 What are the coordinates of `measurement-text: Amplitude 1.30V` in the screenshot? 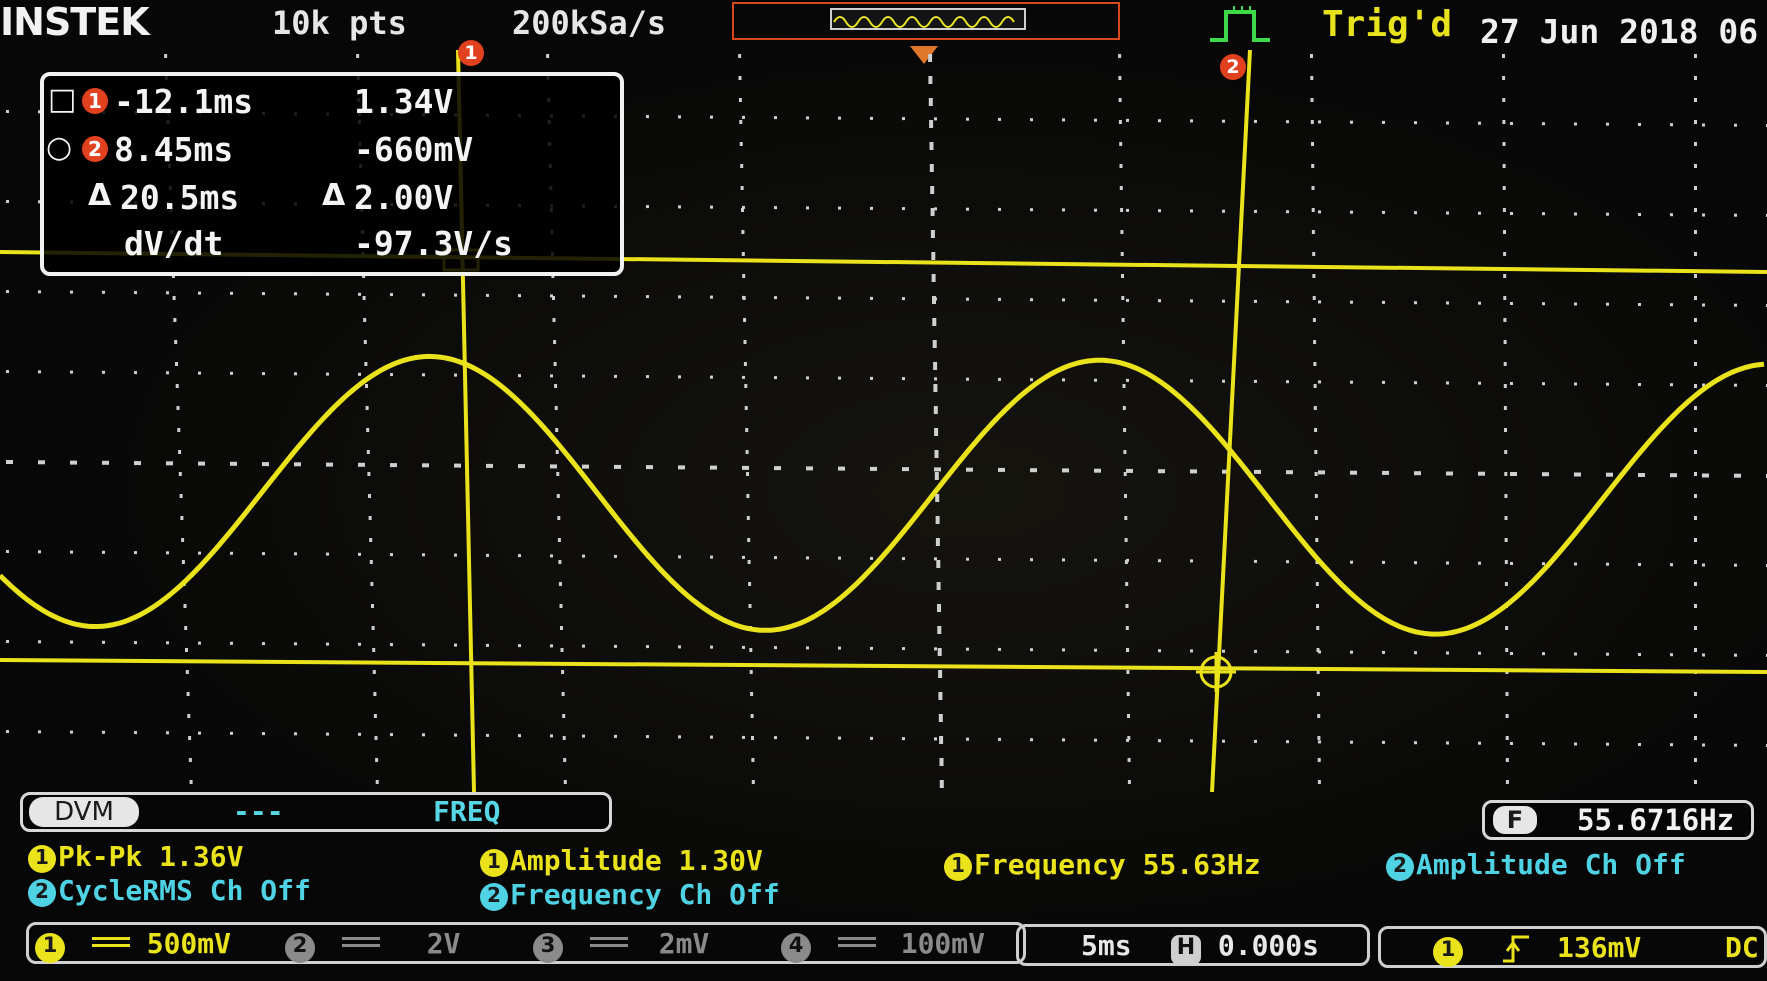 It's located at (636, 860).